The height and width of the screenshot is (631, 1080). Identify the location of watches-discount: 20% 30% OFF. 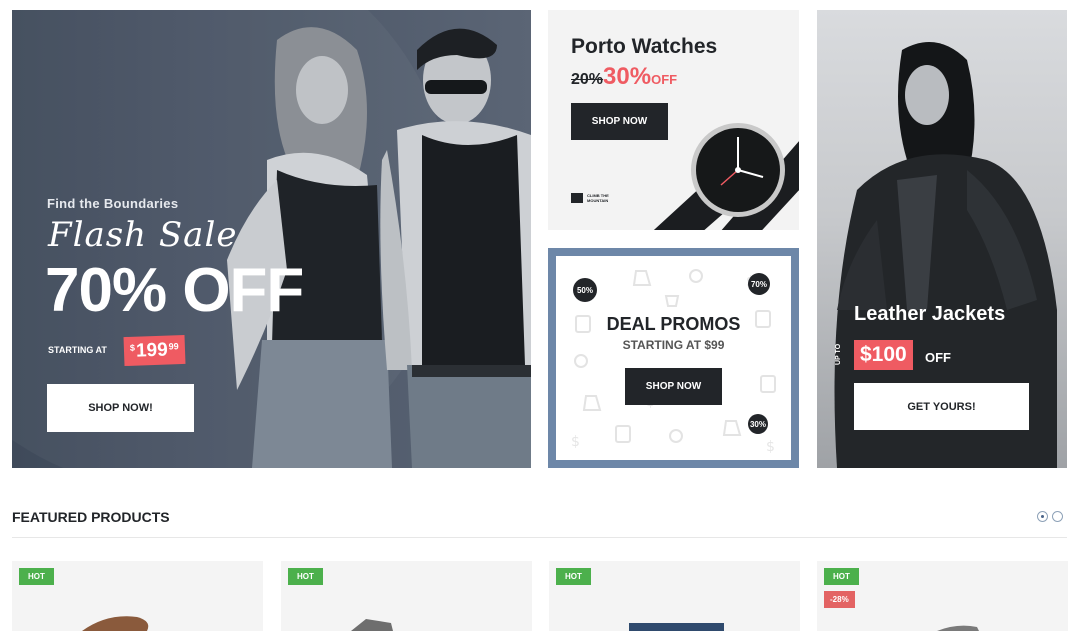
(624, 77).